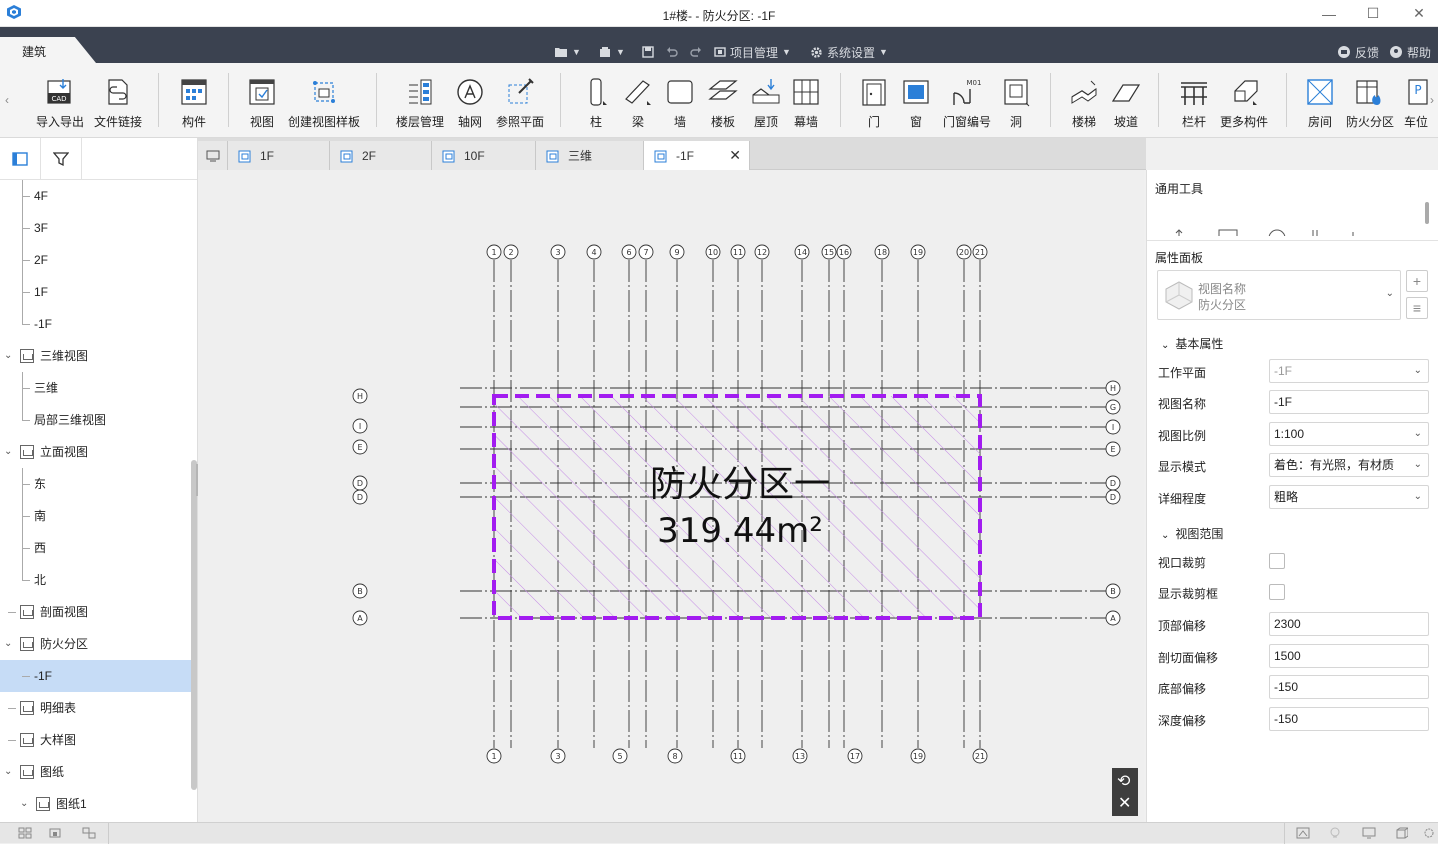  I want to click on view-scale-select: 1:100 ⌄, so click(1349, 434).